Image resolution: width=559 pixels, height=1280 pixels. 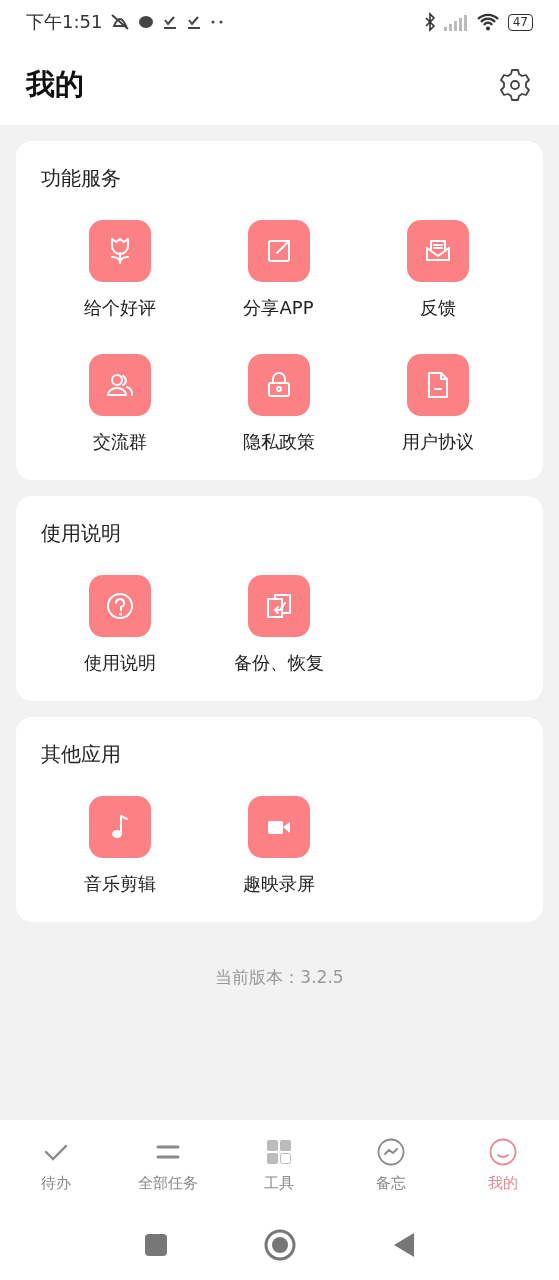 I want to click on section-title: 其他应用, so click(x=81, y=754).